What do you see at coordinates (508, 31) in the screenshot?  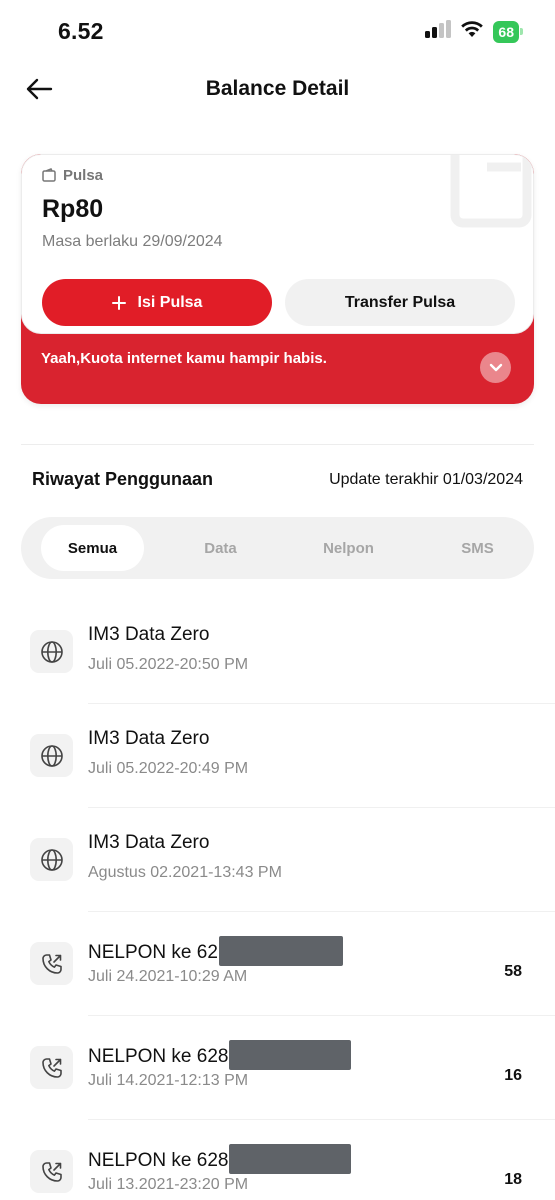 I see `battery-icon: 68` at bounding box center [508, 31].